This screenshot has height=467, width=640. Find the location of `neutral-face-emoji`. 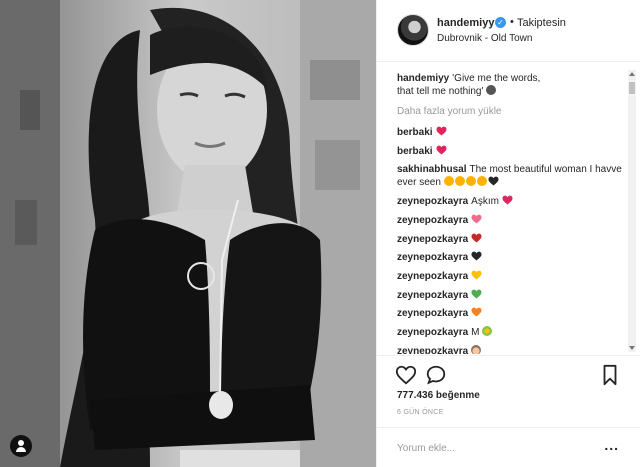

neutral-face-emoji is located at coordinates (491, 90).